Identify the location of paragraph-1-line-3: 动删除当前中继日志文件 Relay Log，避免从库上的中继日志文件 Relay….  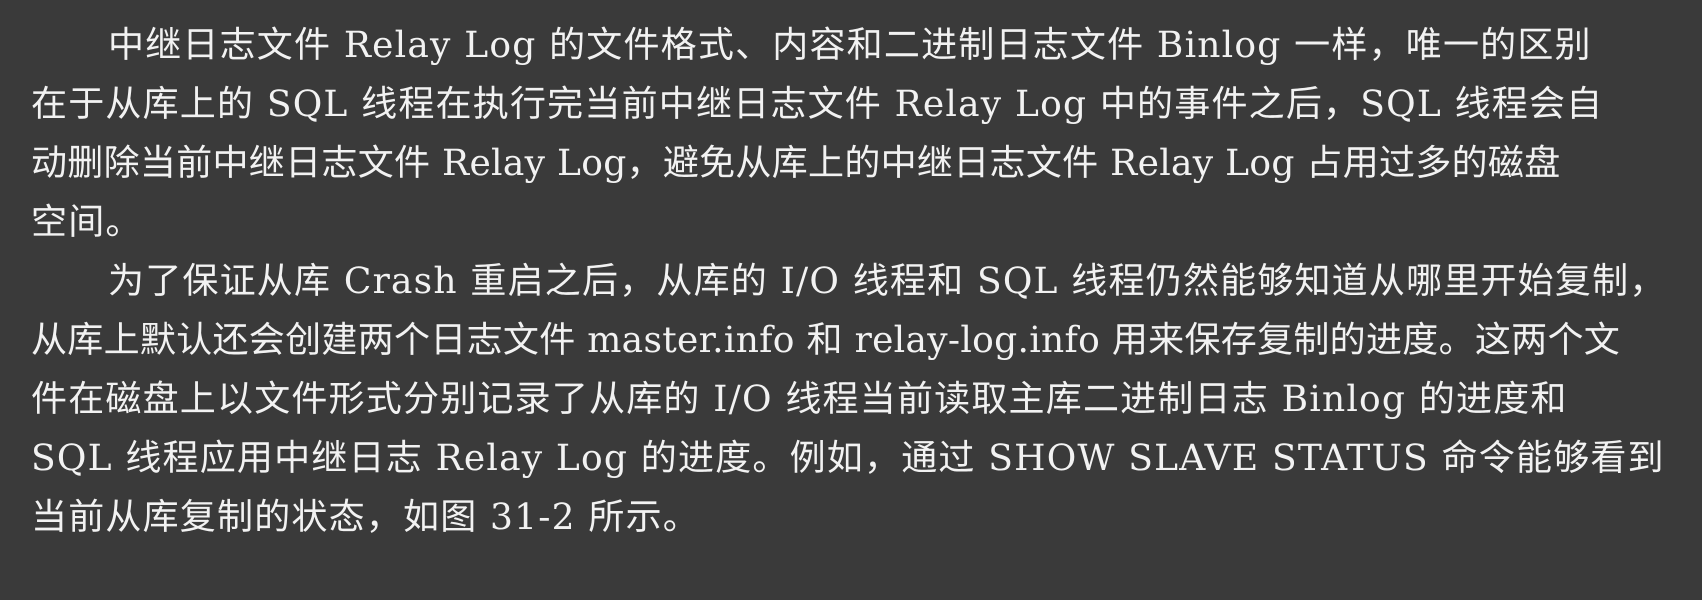
(796, 163).